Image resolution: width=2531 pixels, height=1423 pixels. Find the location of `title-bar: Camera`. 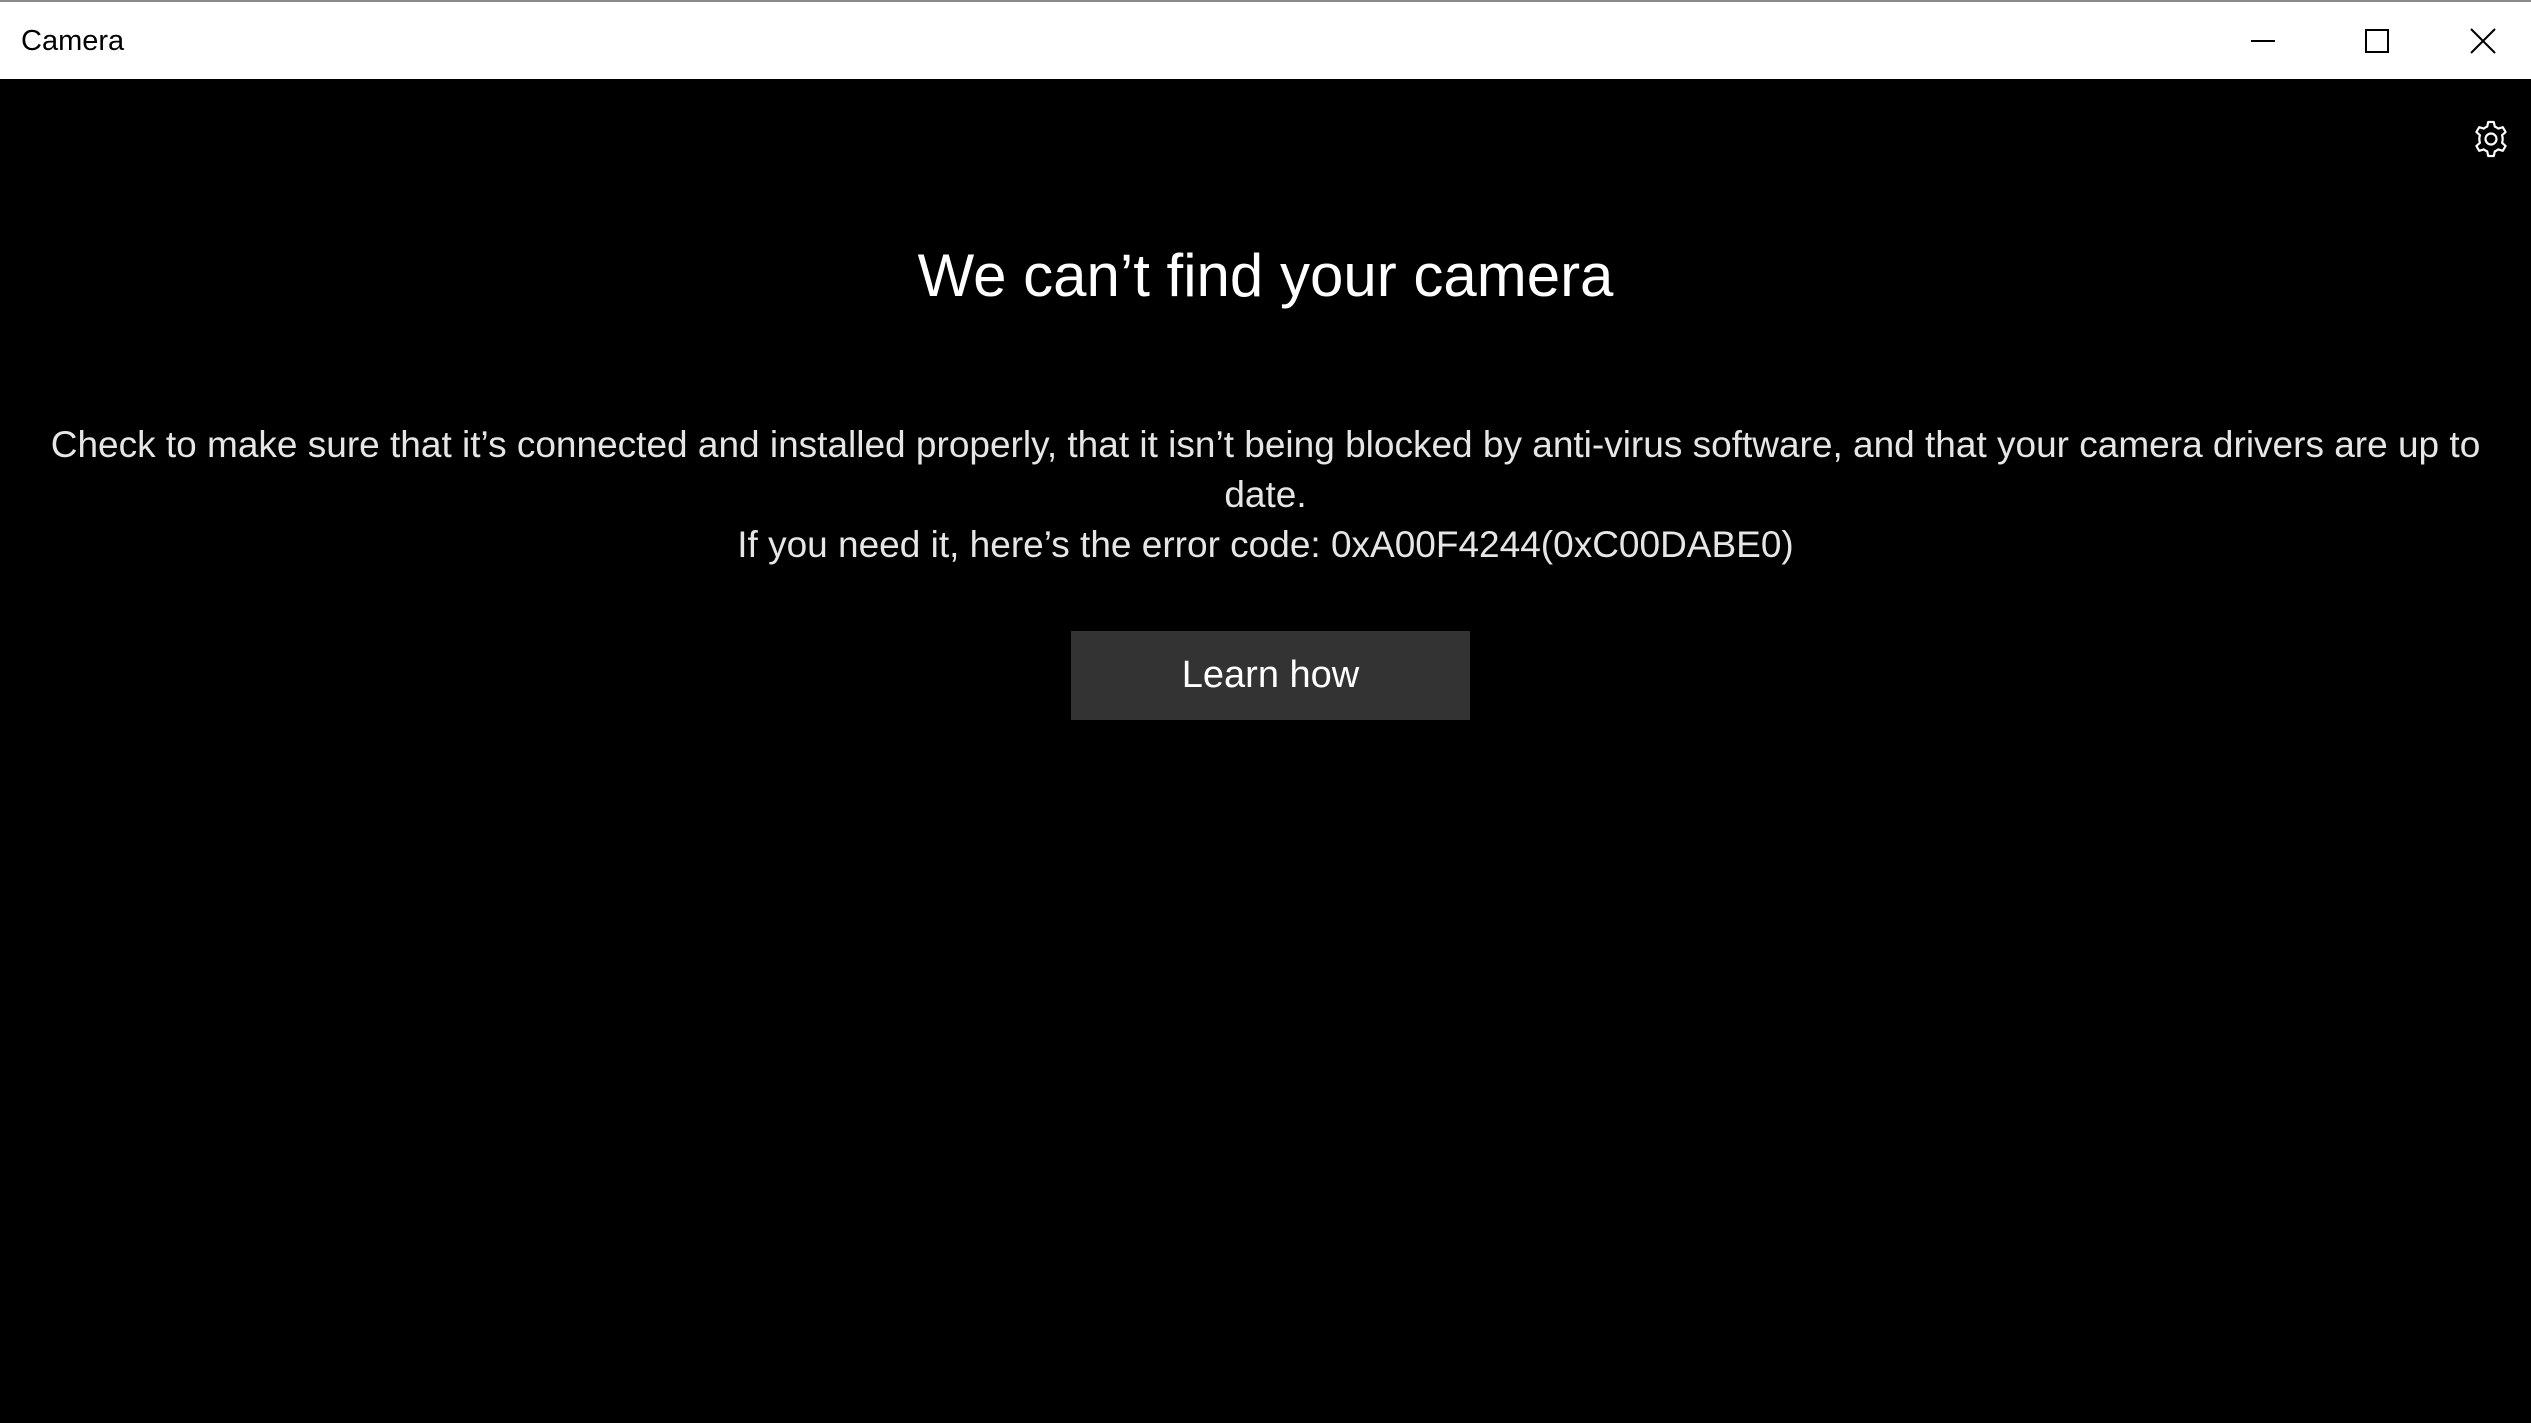

title-bar: Camera is located at coordinates (1265, 39).